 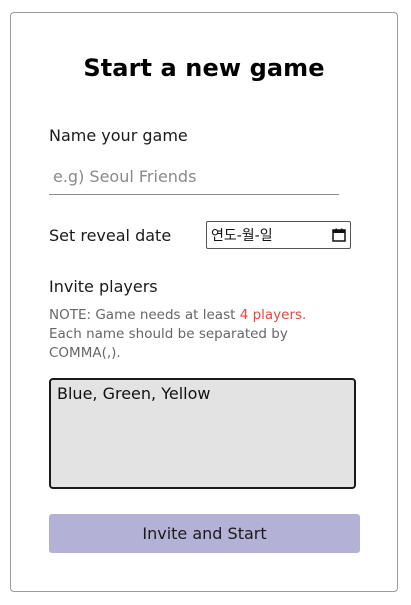 What do you see at coordinates (202, 433) in the screenshot?
I see `players-textarea: Blue, Green, Yellow` at bounding box center [202, 433].